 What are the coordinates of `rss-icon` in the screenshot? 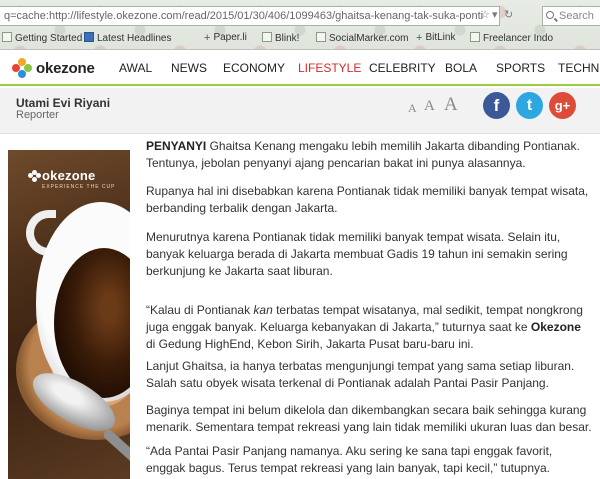 It's located at (89, 37).